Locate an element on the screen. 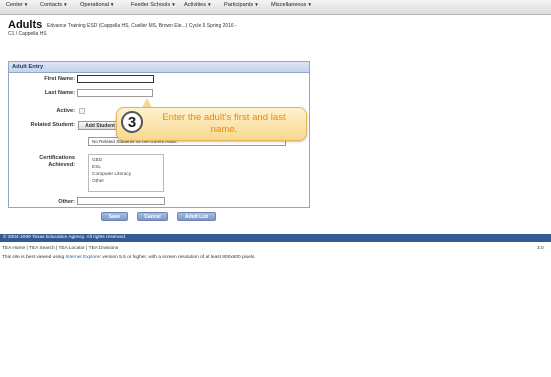  certifications-label: Certifications Achieved: is located at coordinates (57, 161).